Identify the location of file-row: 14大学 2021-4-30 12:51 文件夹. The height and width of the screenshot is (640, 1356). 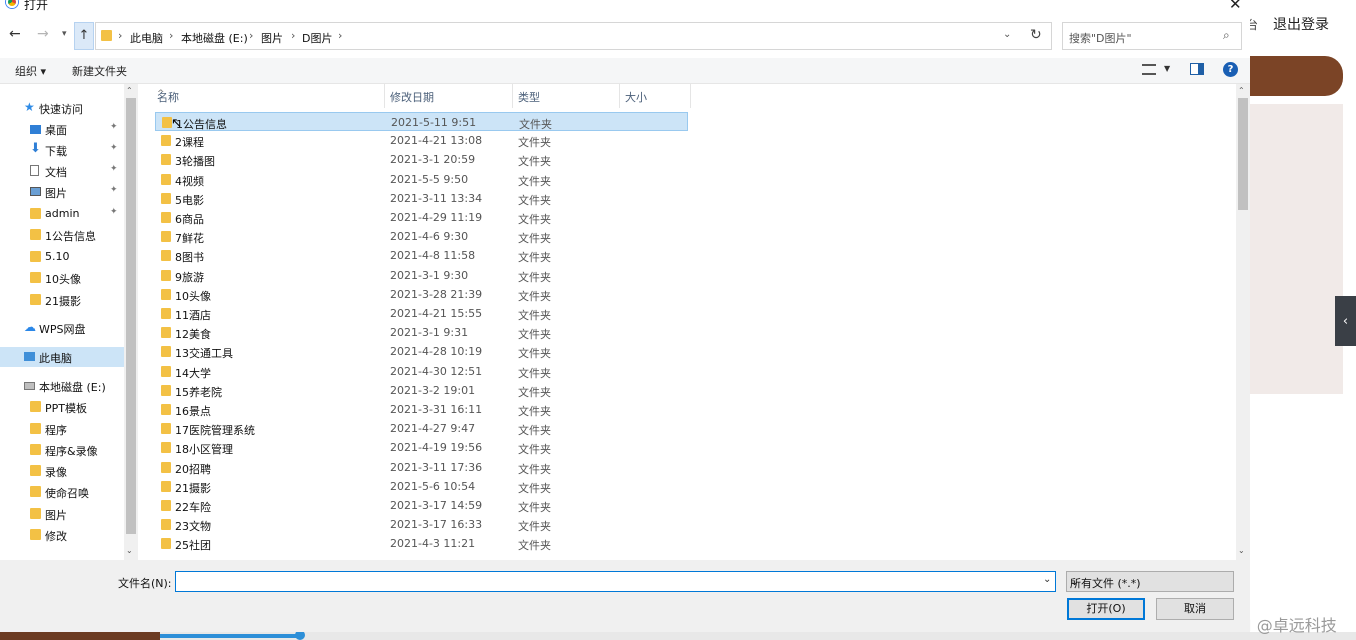
(421, 371).